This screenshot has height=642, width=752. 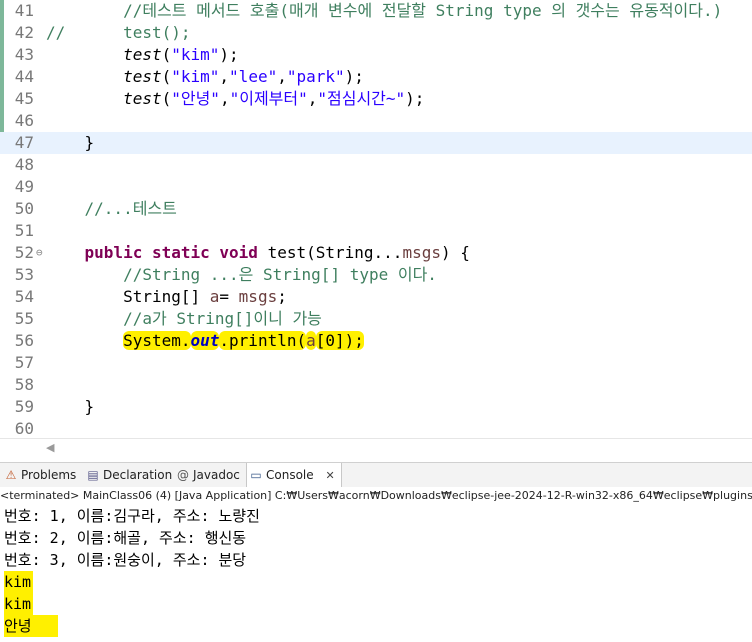 I want to click on line-number: 41, so click(x=24, y=10).